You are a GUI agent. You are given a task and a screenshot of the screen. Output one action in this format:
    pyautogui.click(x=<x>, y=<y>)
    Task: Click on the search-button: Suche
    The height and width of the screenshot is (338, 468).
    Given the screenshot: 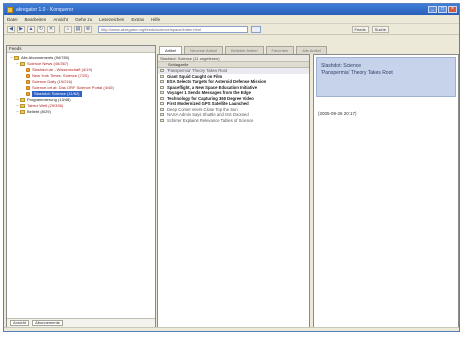 What is the action you would take?
    pyautogui.click(x=380, y=29)
    